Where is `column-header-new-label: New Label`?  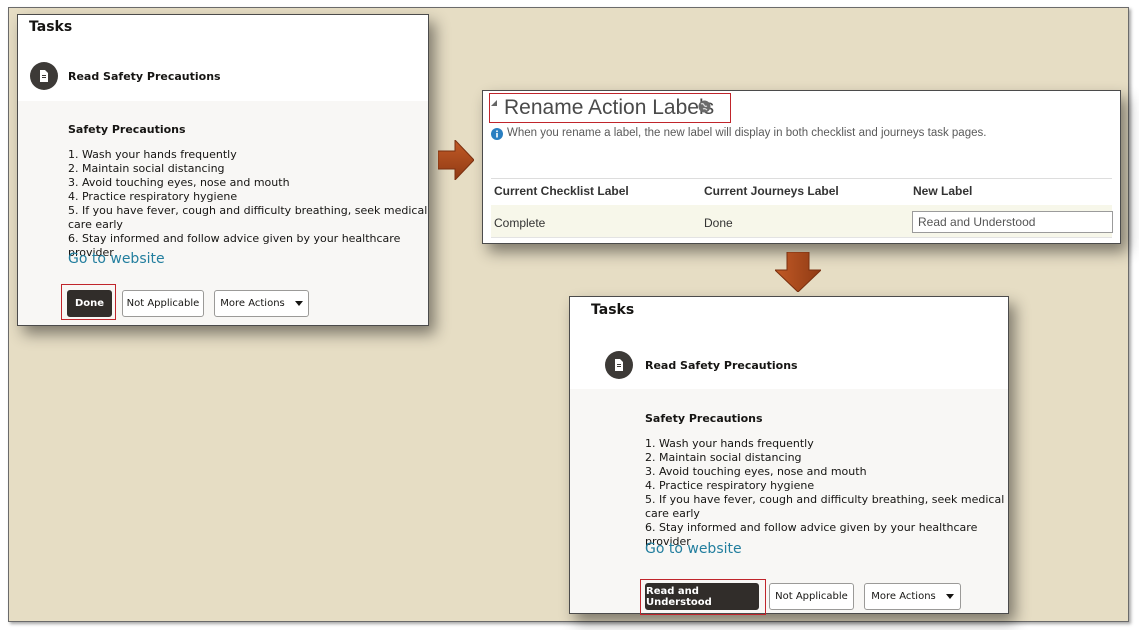
column-header-new-label: New Label is located at coordinates (943, 191).